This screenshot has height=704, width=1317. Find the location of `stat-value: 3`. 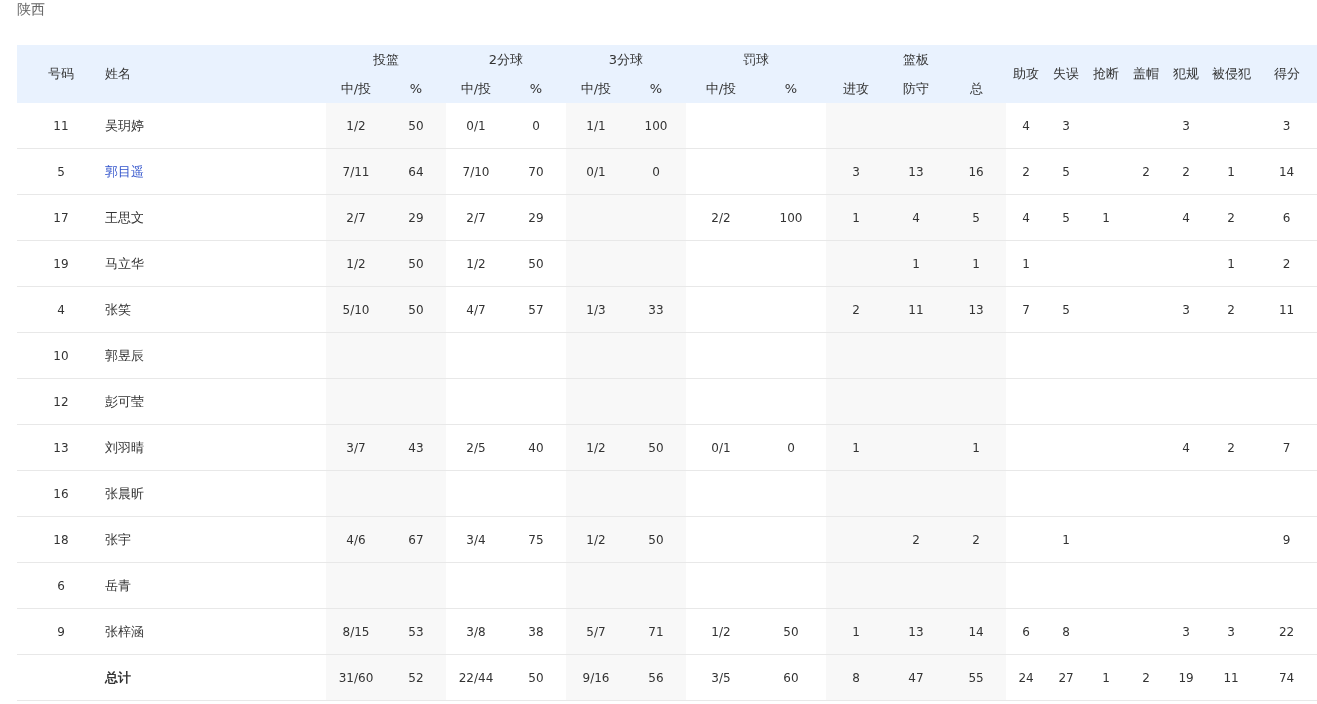

stat-value: 3 is located at coordinates (1186, 125).